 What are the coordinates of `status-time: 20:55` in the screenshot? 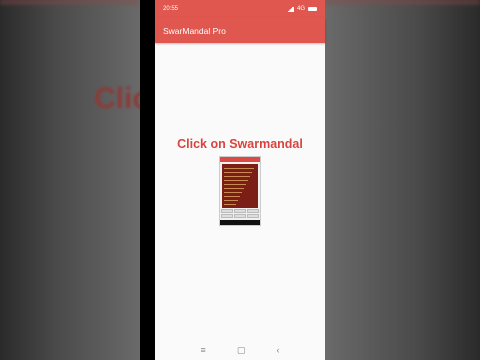 It's located at (171, 9).